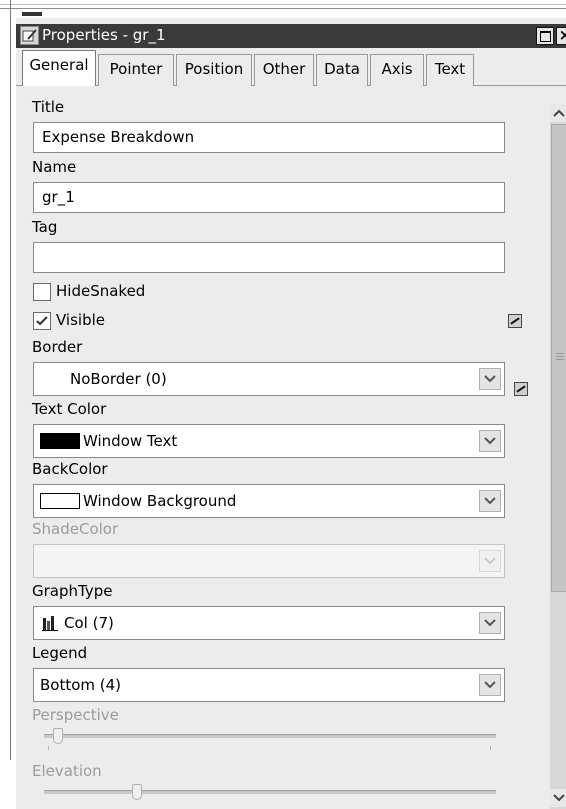 This screenshot has height=809, width=566. Describe the element at coordinates (10, 380) in the screenshot. I see `splitter` at that location.